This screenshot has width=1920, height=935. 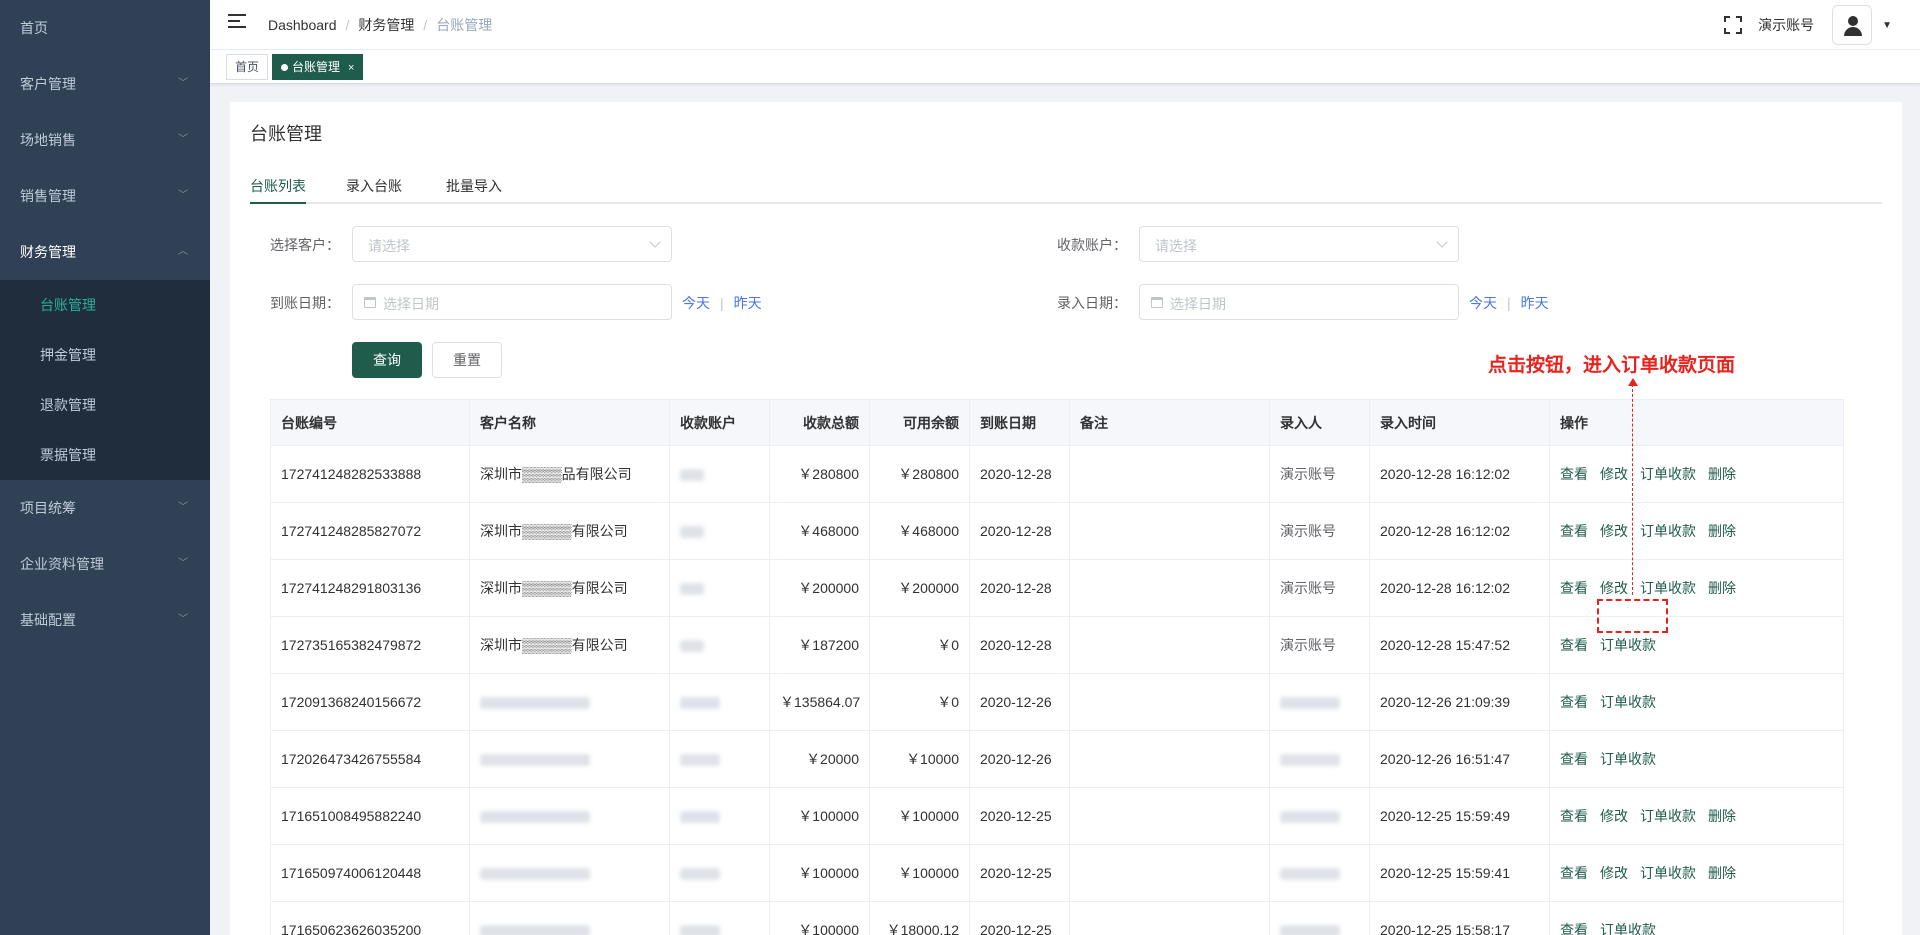 I want to click on caret-down-icon: ▼, so click(x=1887, y=25).